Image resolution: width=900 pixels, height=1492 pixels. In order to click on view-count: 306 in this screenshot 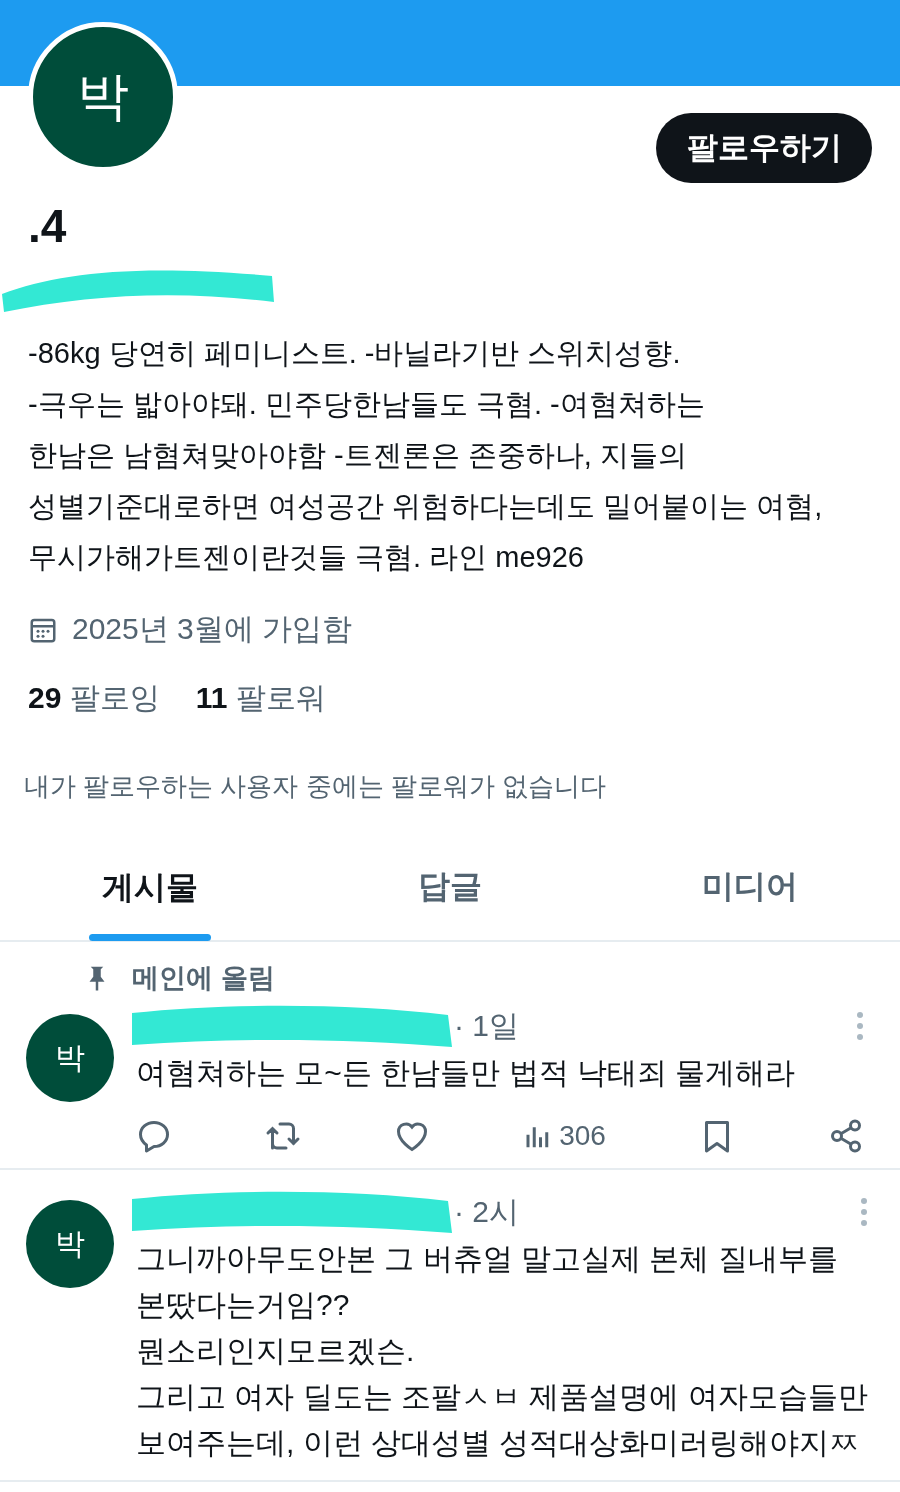, I will do `click(582, 1136)`.